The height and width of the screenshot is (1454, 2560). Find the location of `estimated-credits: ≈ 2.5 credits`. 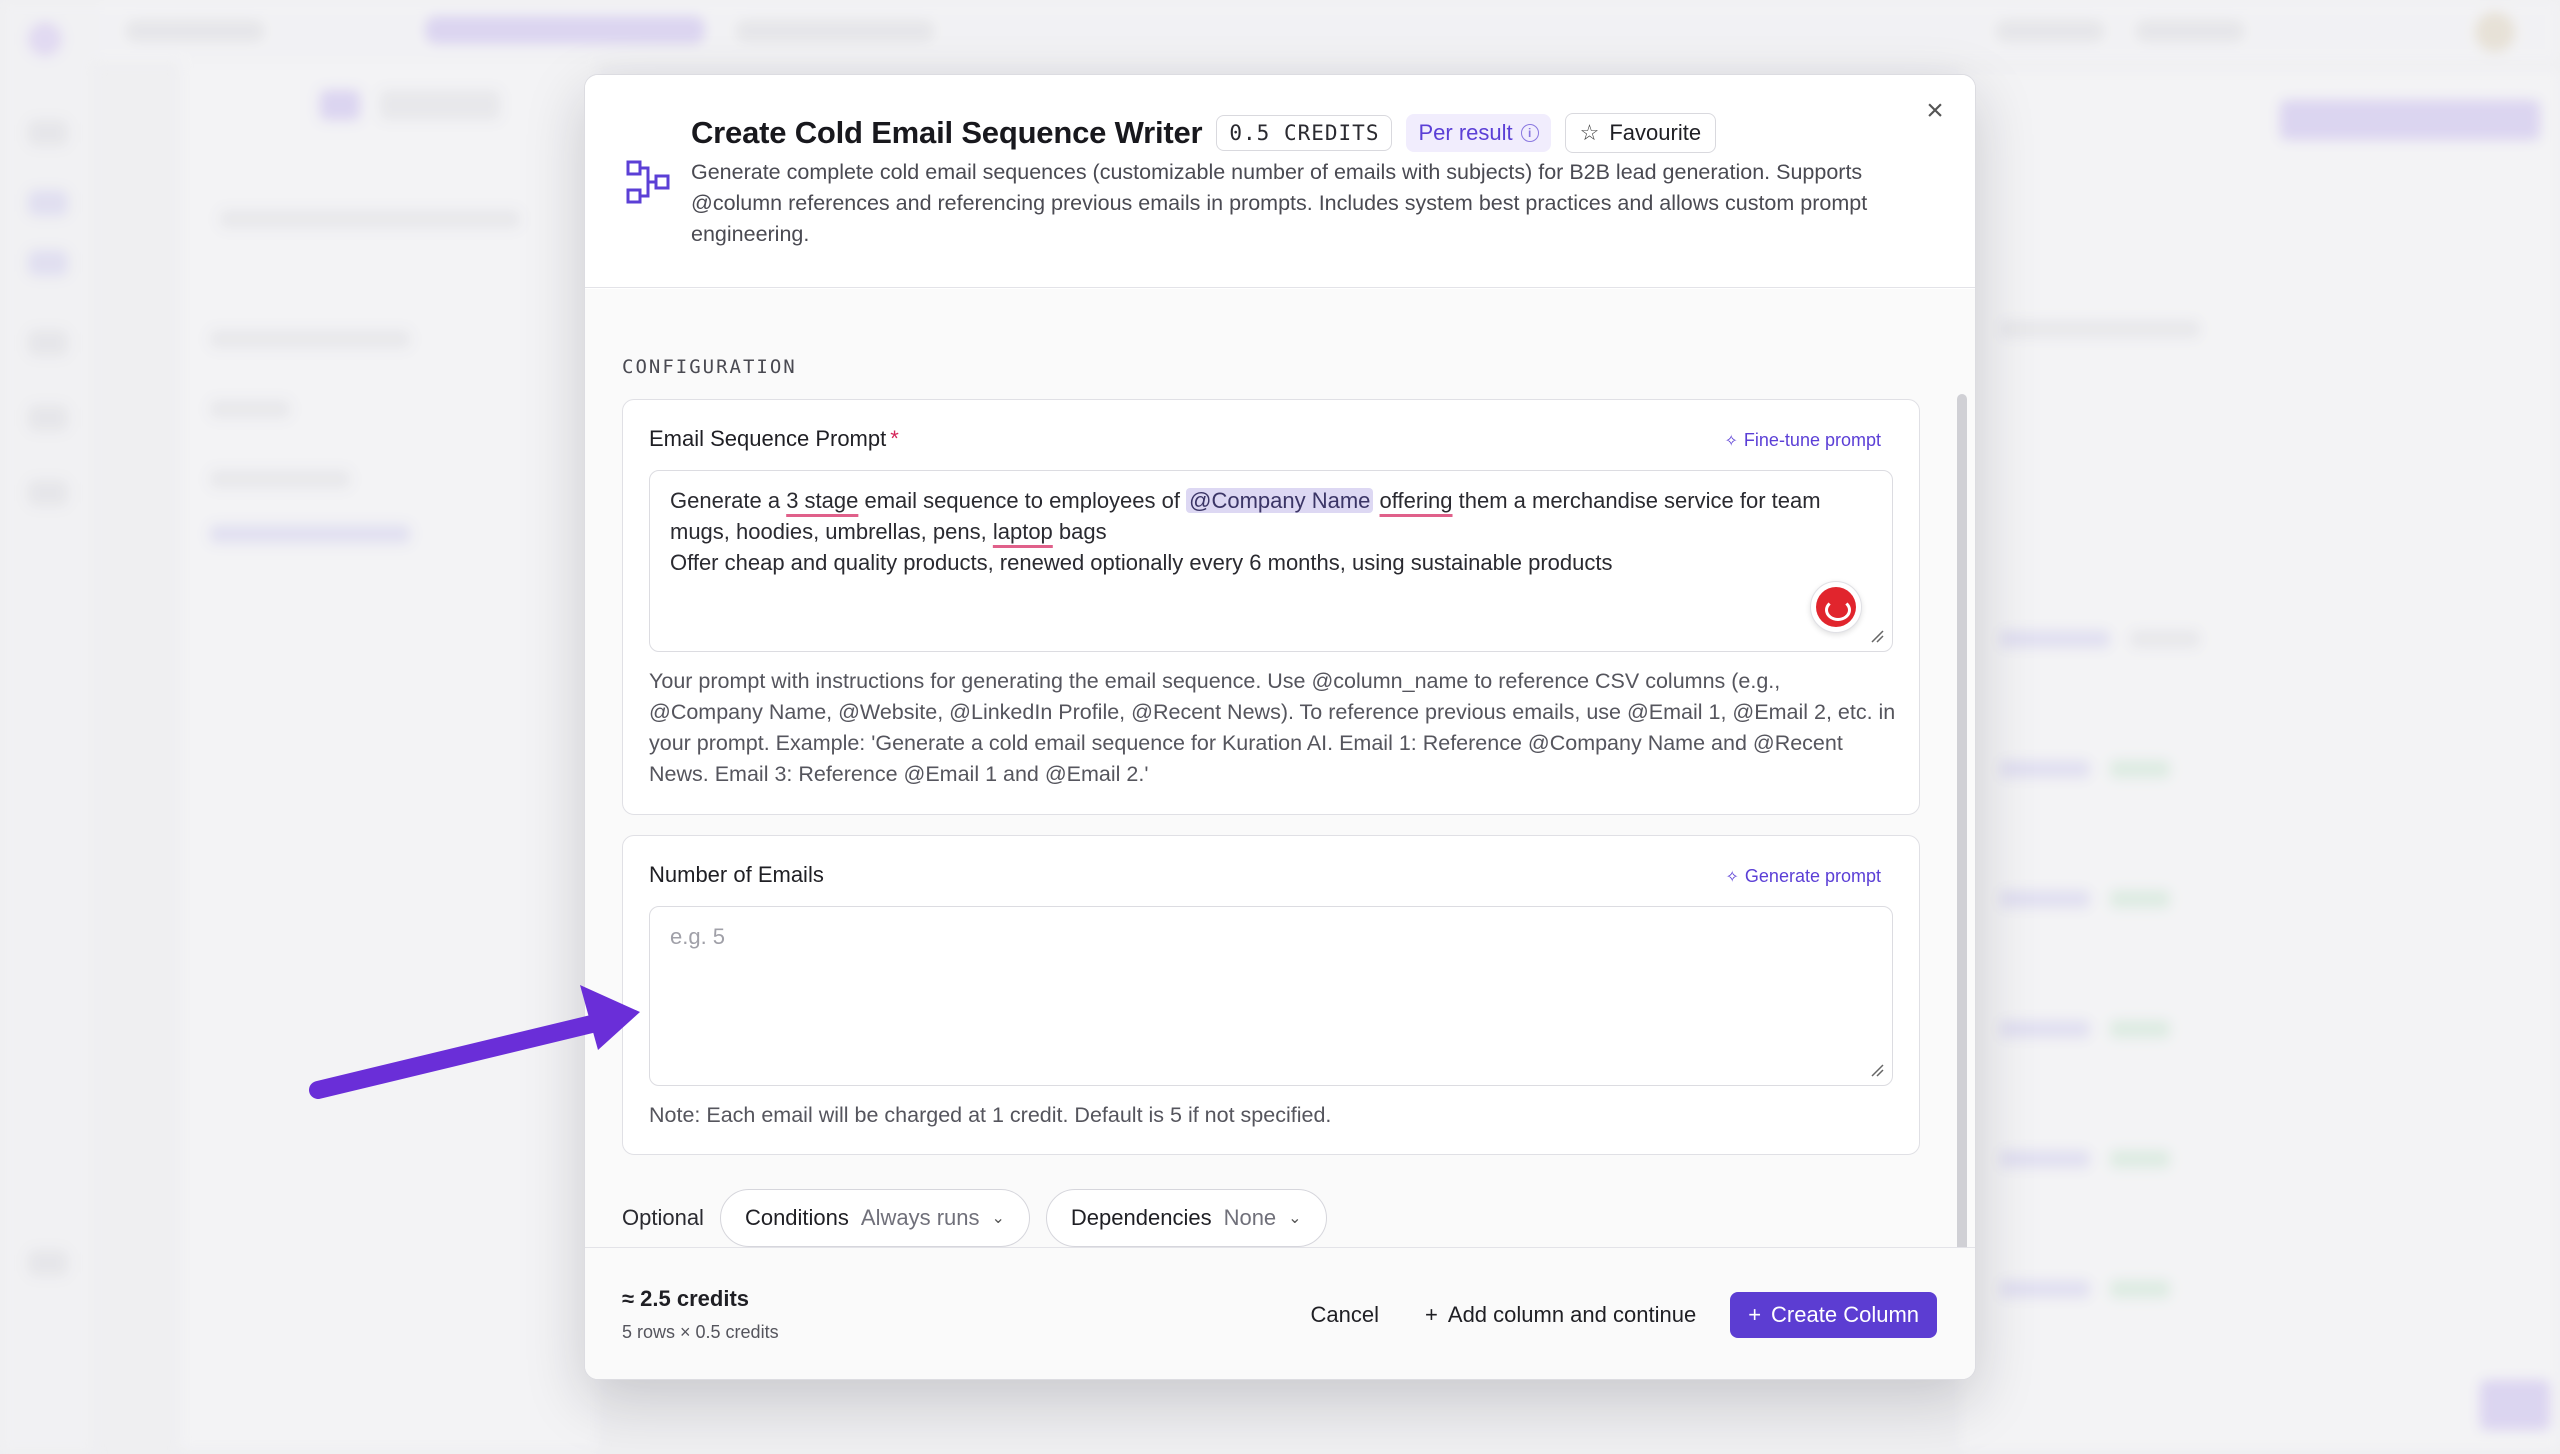

estimated-credits: ≈ 2.5 credits is located at coordinates (686, 1298).